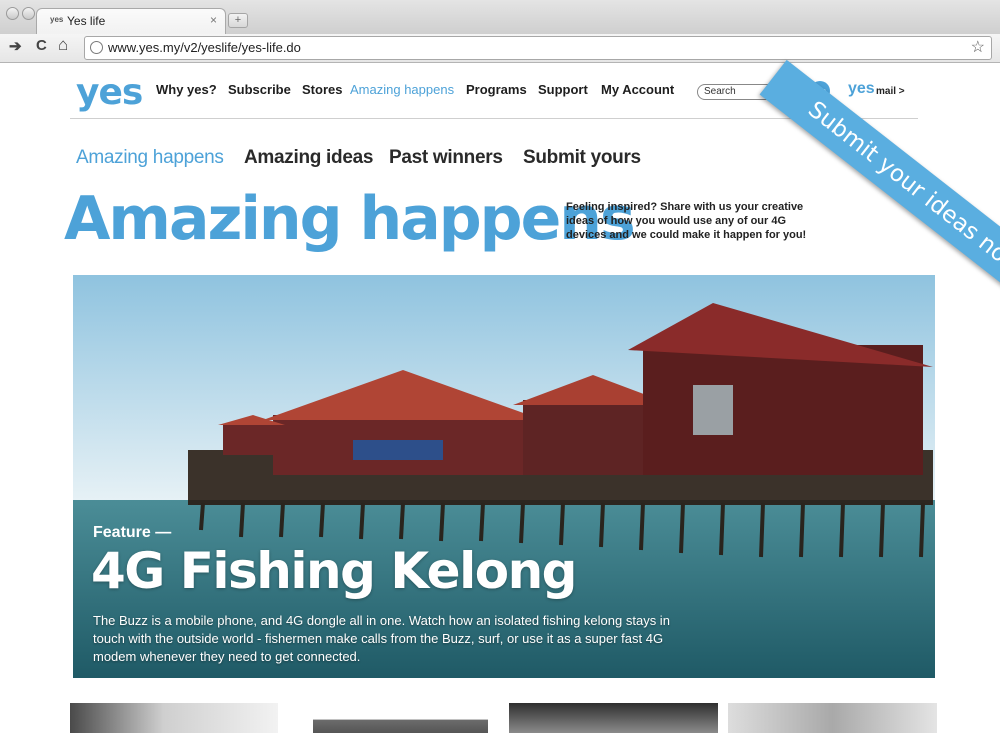 This screenshot has width=1000, height=750. I want to click on window-minimize-button, so click(28, 13).